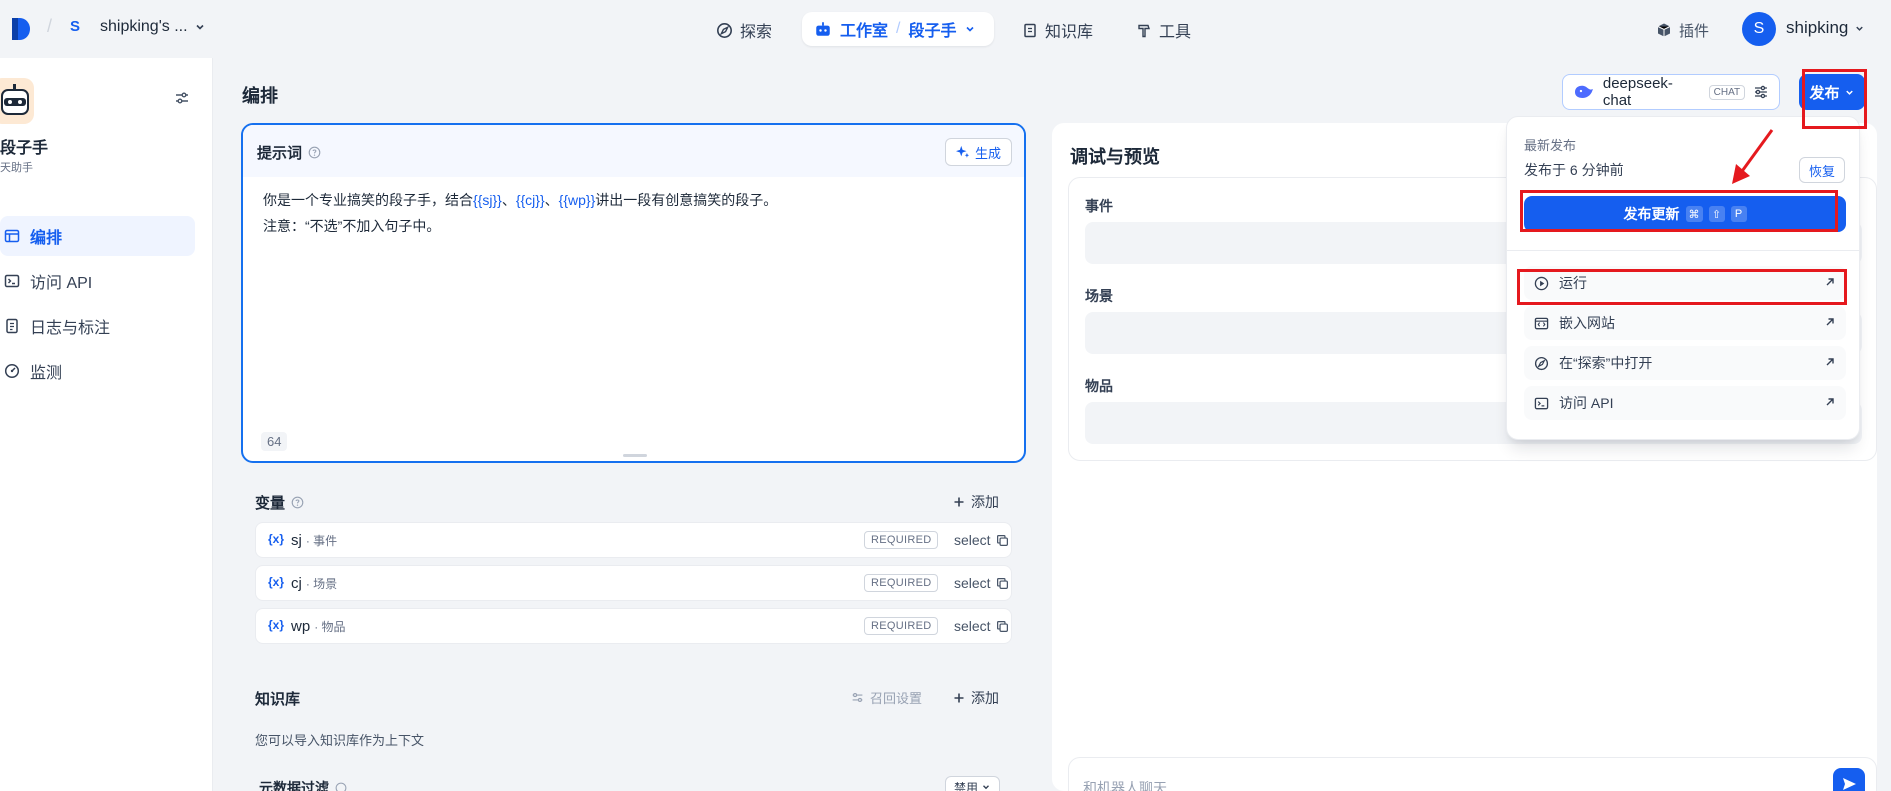 This screenshot has height=791, width=1891. What do you see at coordinates (276, 582) in the screenshot?
I see `variable-icon: {x}` at bounding box center [276, 582].